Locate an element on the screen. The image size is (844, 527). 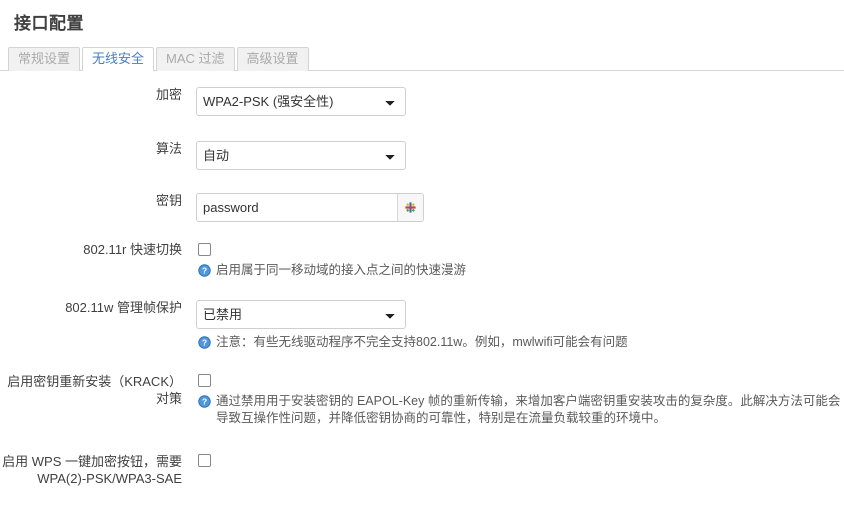
row-fast-transition: 802.11r 快速切换 ? 启用属于同一移动域的接入点之间的快速漫游 is located at coordinates (422, 260).